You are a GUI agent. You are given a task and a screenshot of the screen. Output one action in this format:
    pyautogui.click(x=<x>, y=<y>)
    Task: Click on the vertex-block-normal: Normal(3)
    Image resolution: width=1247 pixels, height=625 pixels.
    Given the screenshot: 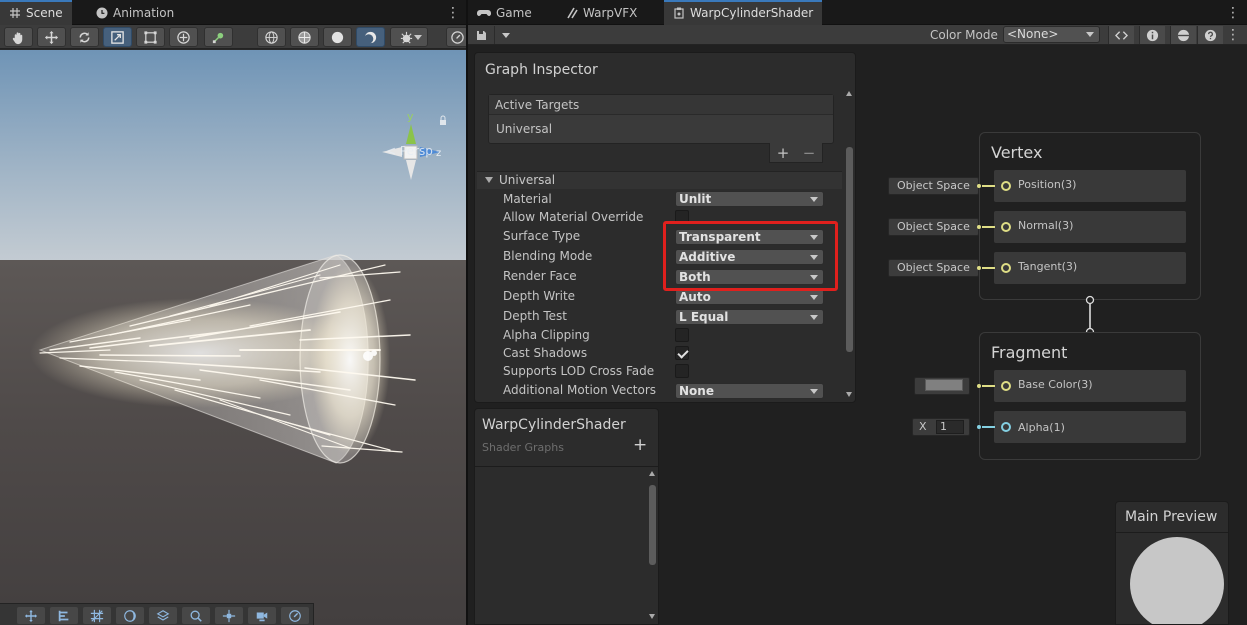 What is the action you would take?
    pyautogui.click(x=1090, y=227)
    